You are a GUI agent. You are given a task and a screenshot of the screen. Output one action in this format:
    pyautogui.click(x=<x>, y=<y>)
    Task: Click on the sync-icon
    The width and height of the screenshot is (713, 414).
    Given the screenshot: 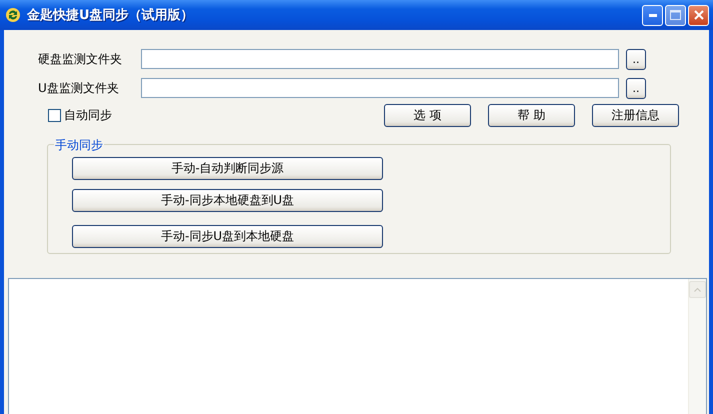 What is the action you would take?
    pyautogui.click(x=13, y=15)
    